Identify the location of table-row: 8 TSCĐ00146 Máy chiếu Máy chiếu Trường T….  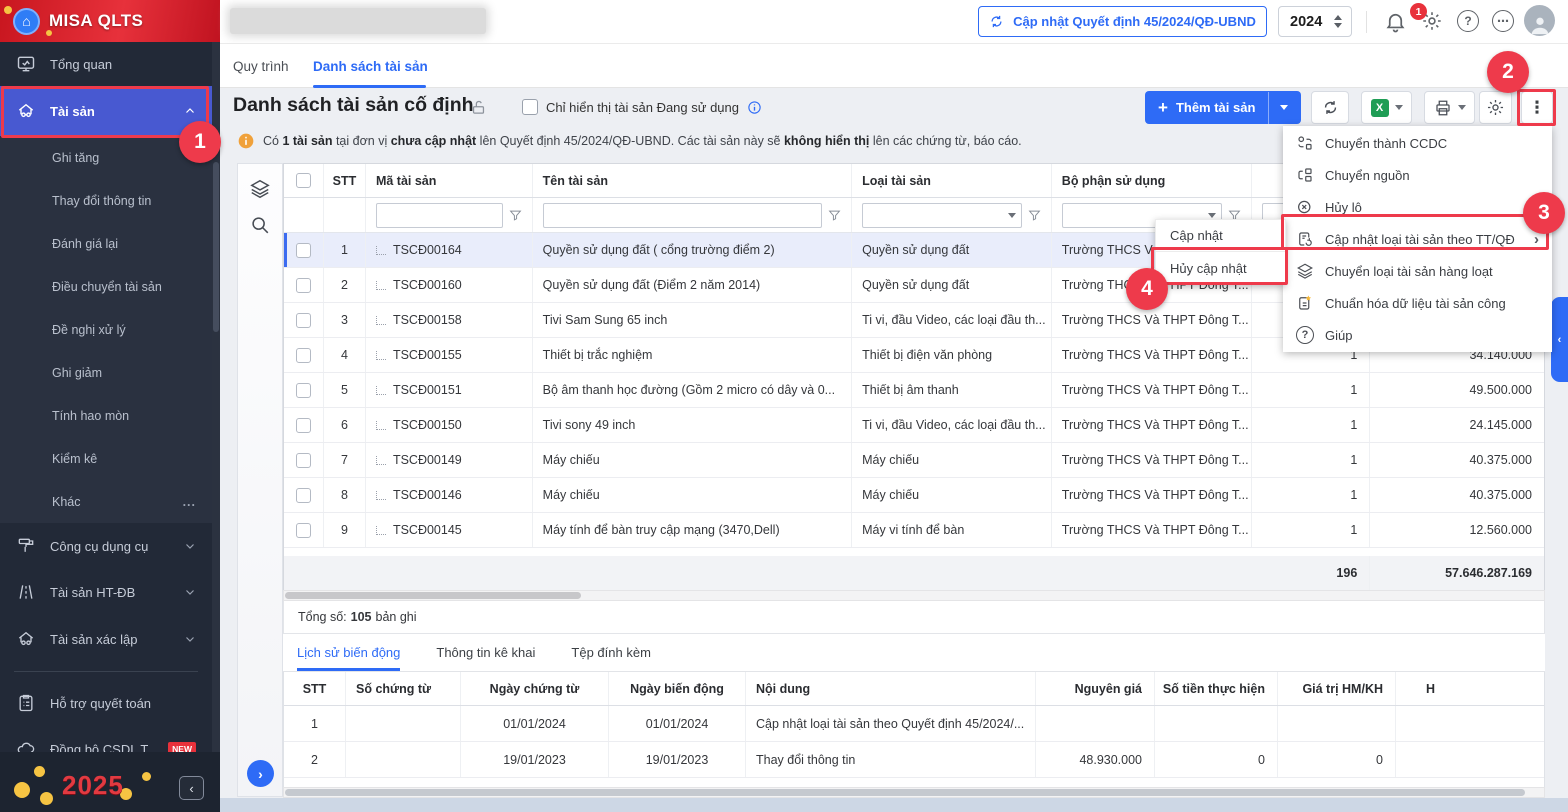
(914, 495).